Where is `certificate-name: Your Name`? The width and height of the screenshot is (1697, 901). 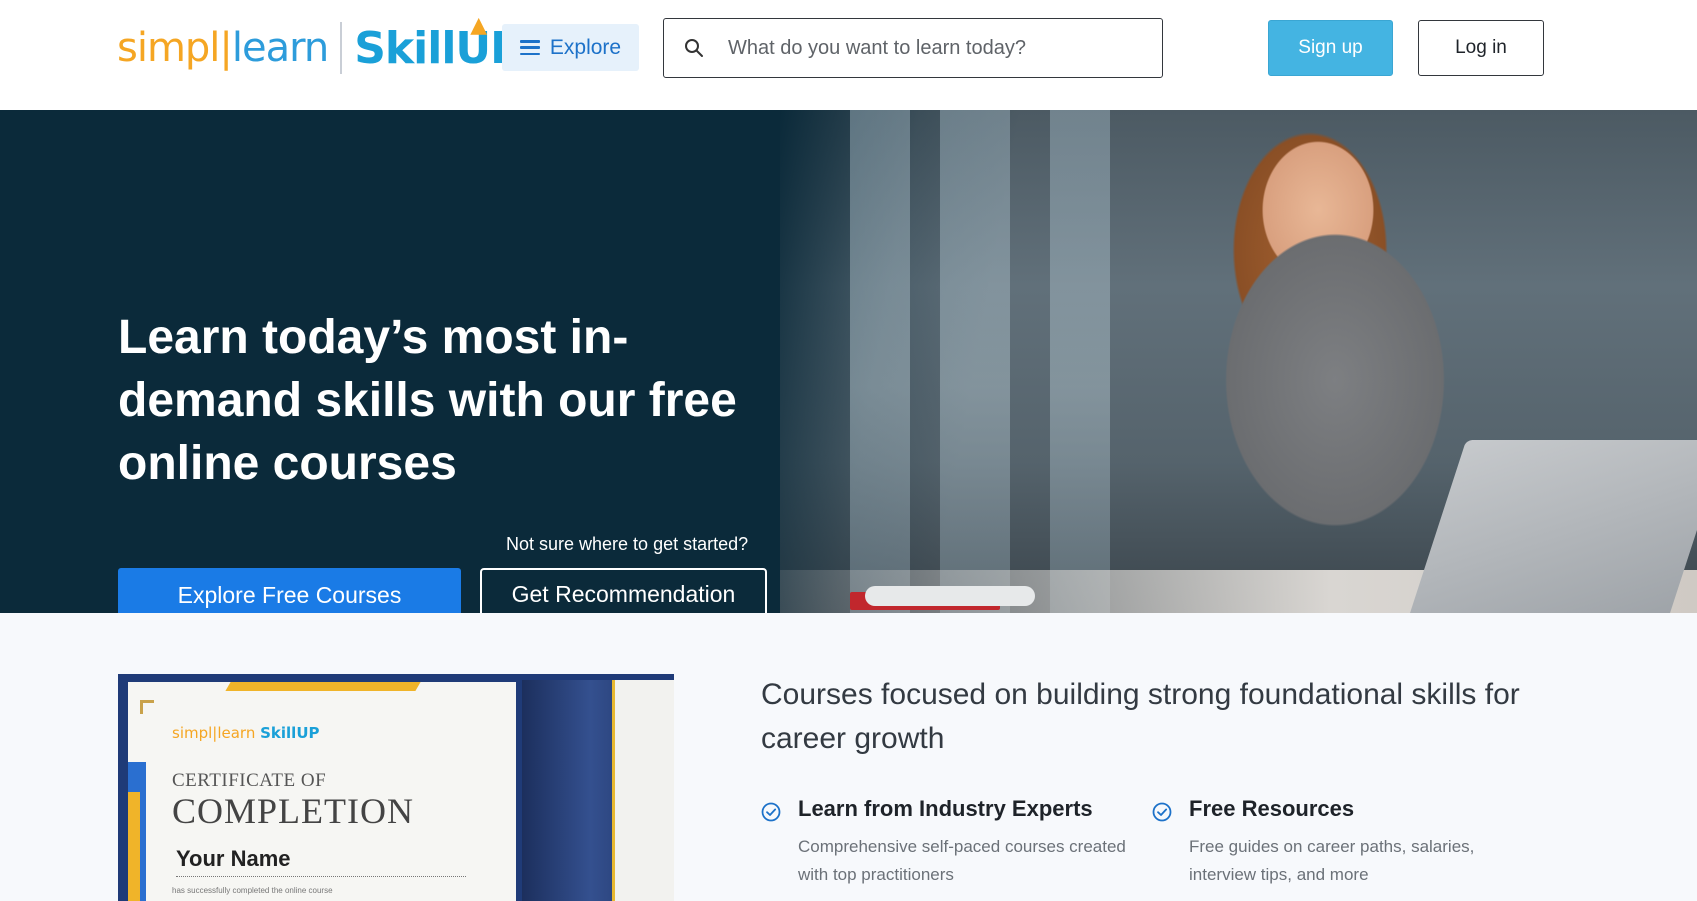
certificate-name: Your Name is located at coordinates (233, 858).